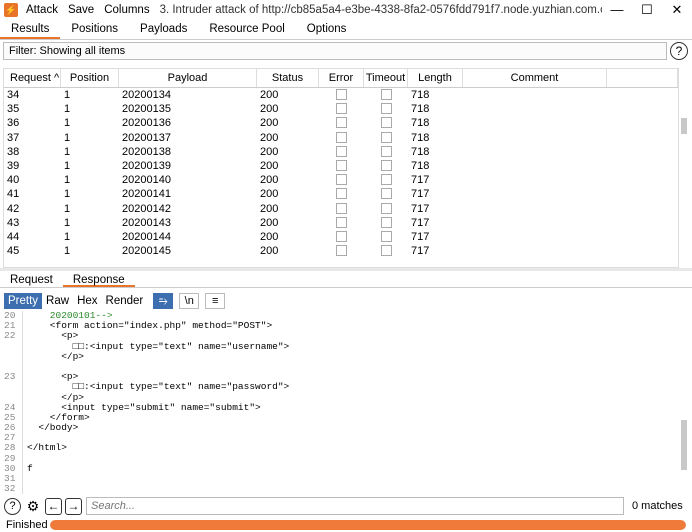 The height and width of the screenshot is (532, 692). I want to click on code-line: □□:<input type="text" name="password">, so click(158, 387).